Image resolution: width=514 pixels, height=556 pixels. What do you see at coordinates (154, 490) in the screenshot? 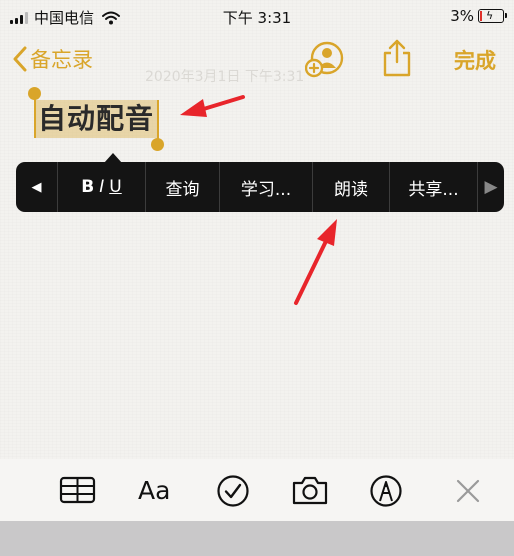
I see `text-style-button: Aa` at bounding box center [154, 490].